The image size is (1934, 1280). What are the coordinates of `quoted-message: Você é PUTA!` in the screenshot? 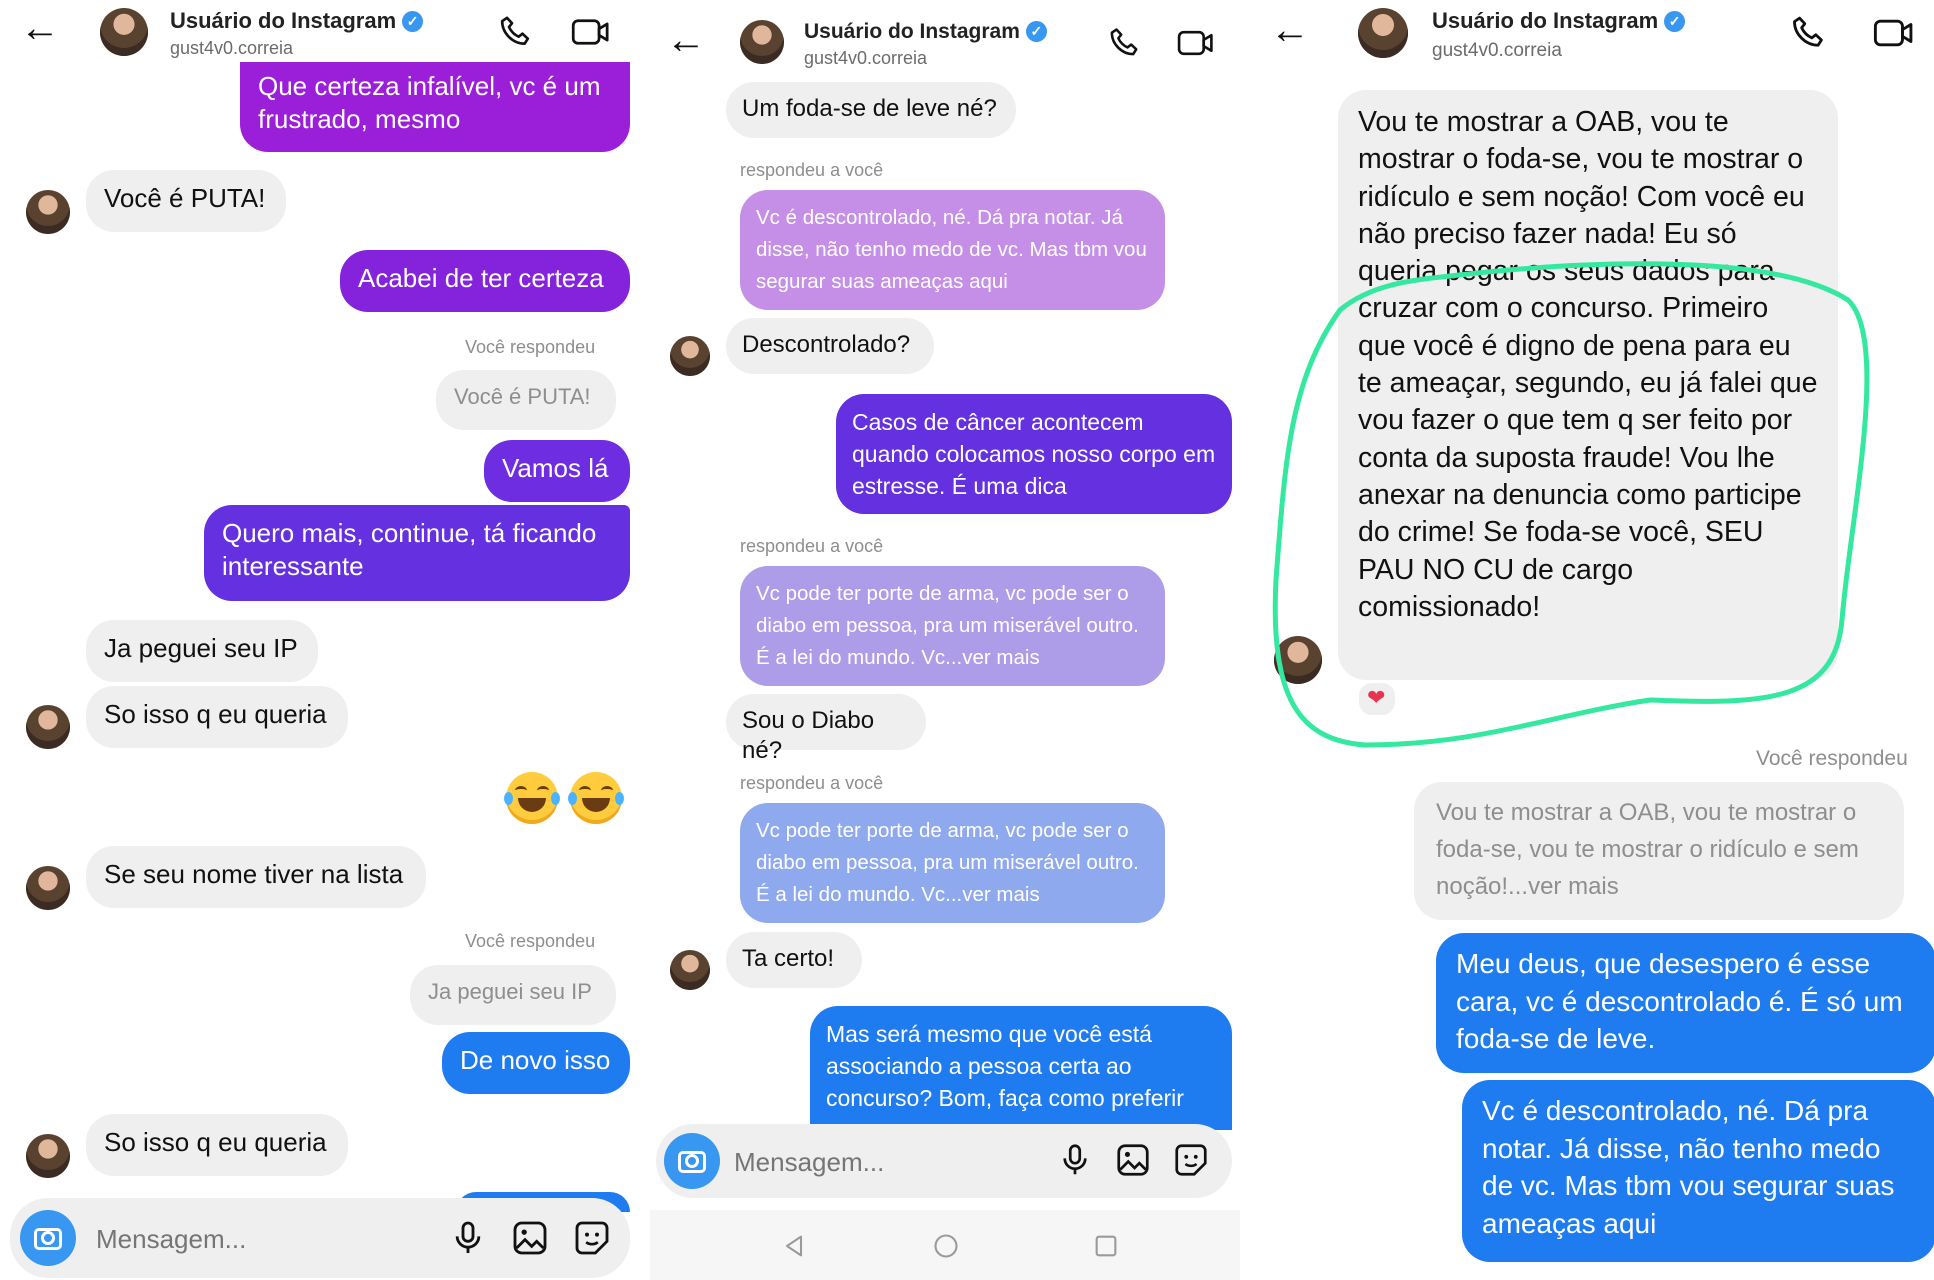 It's located at (526, 400).